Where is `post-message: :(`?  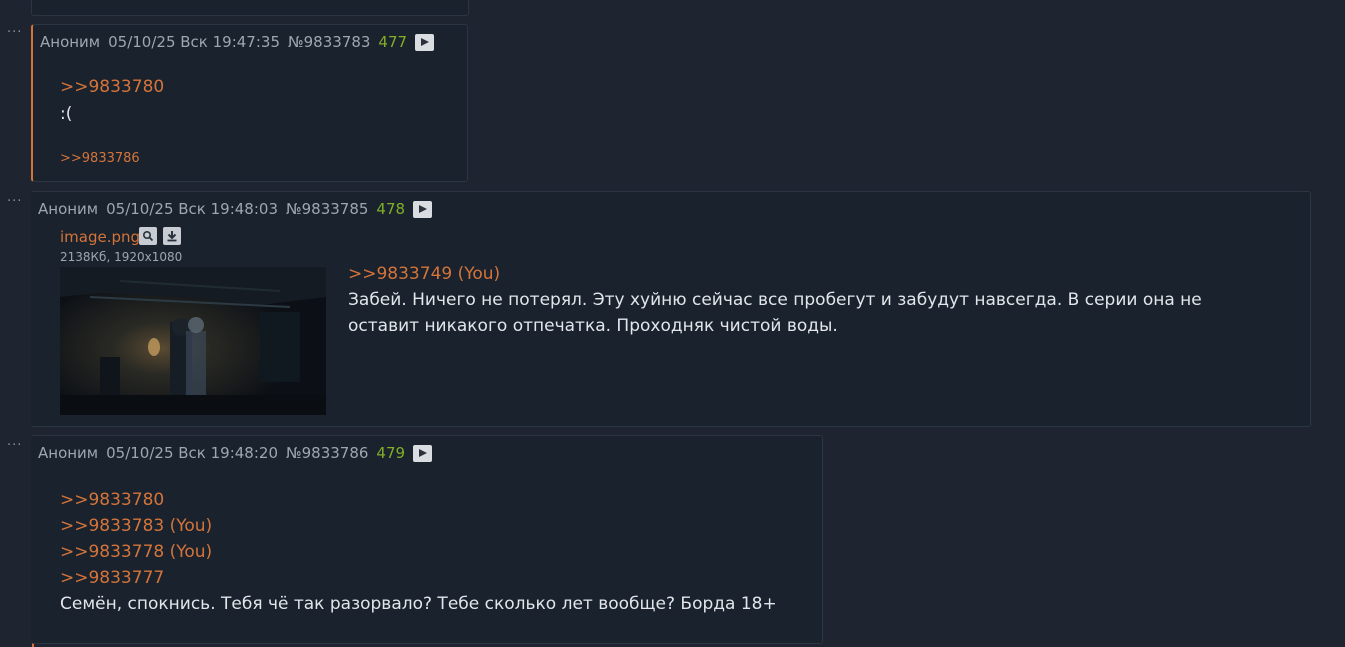 post-message: :( is located at coordinates (66, 114).